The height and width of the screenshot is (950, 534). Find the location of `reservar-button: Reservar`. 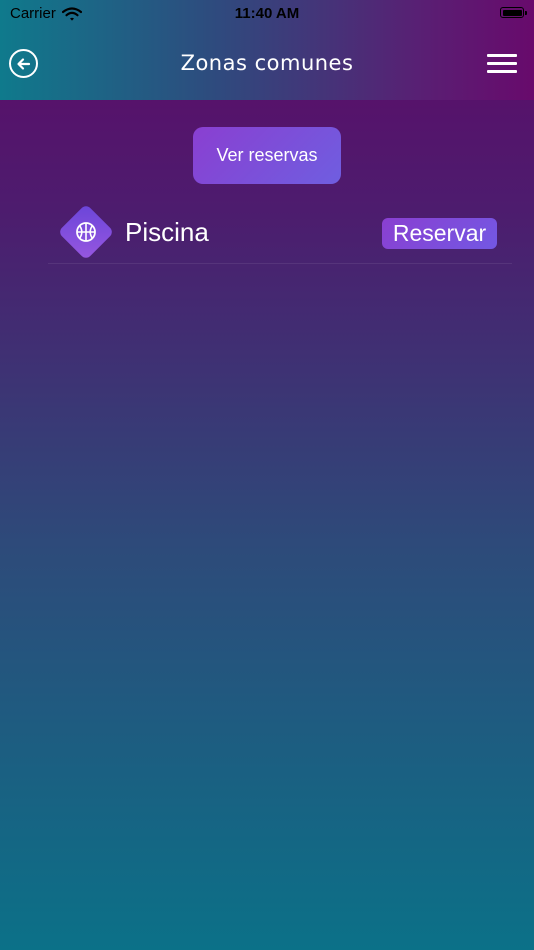

reservar-button: Reservar is located at coordinates (439, 233).